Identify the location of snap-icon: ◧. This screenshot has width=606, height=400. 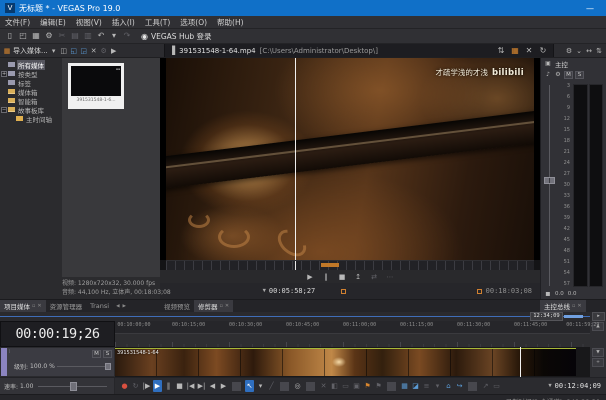
(334, 386).